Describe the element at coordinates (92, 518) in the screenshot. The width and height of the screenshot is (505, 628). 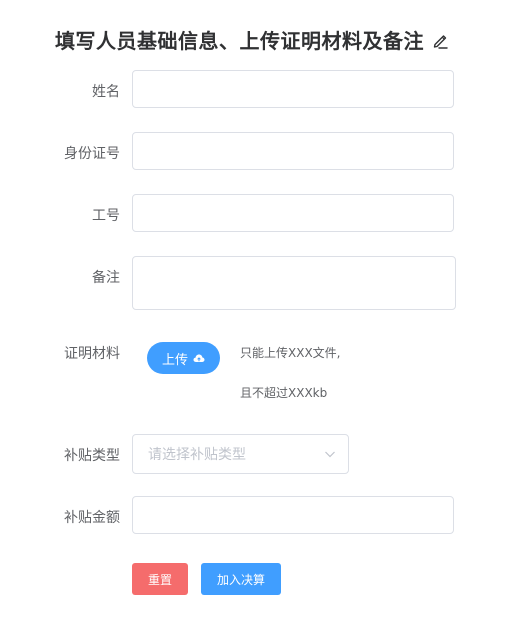
I see `subsidy-amount-label: 补贴金额` at that location.